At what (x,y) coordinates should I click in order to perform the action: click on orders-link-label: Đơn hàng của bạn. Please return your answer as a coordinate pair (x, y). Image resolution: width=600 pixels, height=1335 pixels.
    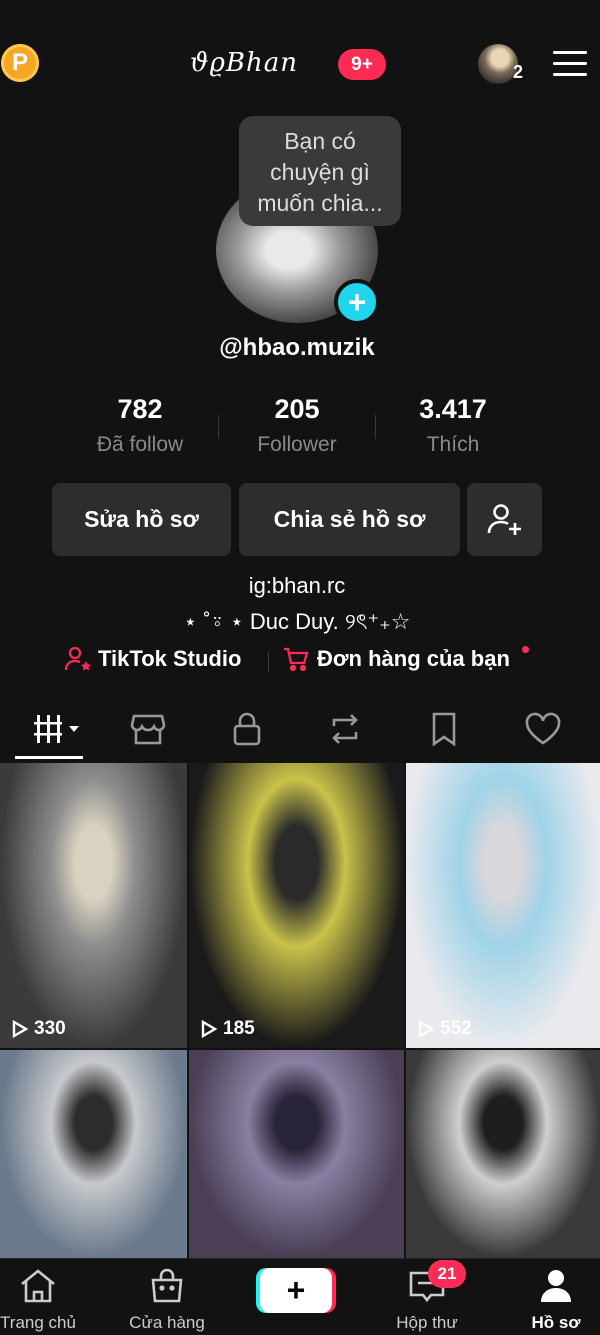
    Looking at the image, I should click on (413, 658).